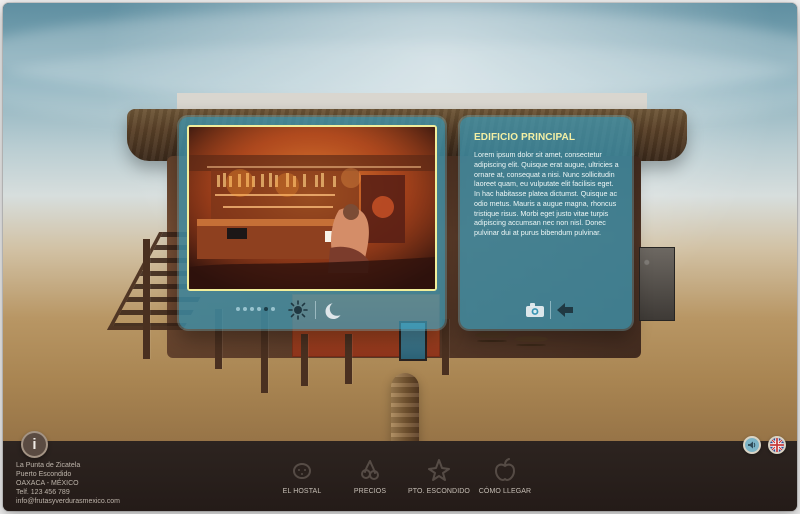  What do you see at coordinates (505, 491) in the screenshot?
I see `nav-label: CÓMO LLEGAR` at bounding box center [505, 491].